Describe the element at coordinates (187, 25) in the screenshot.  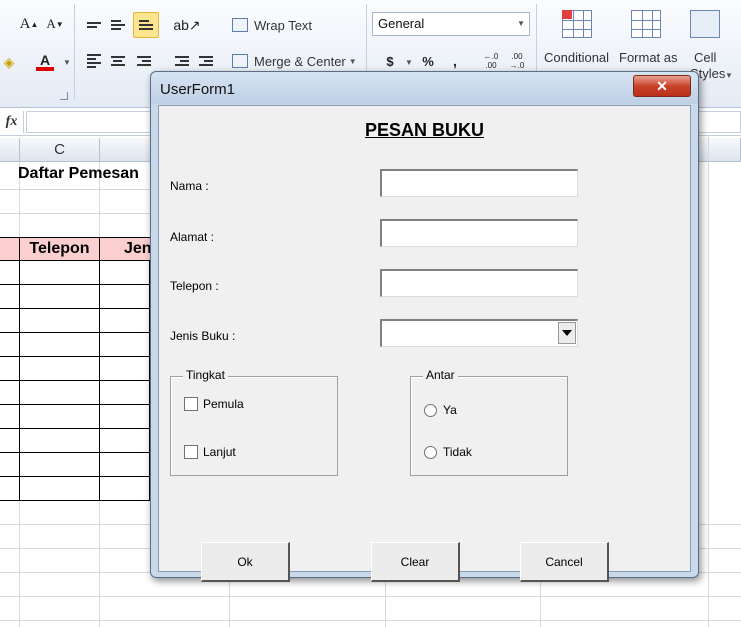
I see `orientation-button: ab↗` at that location.